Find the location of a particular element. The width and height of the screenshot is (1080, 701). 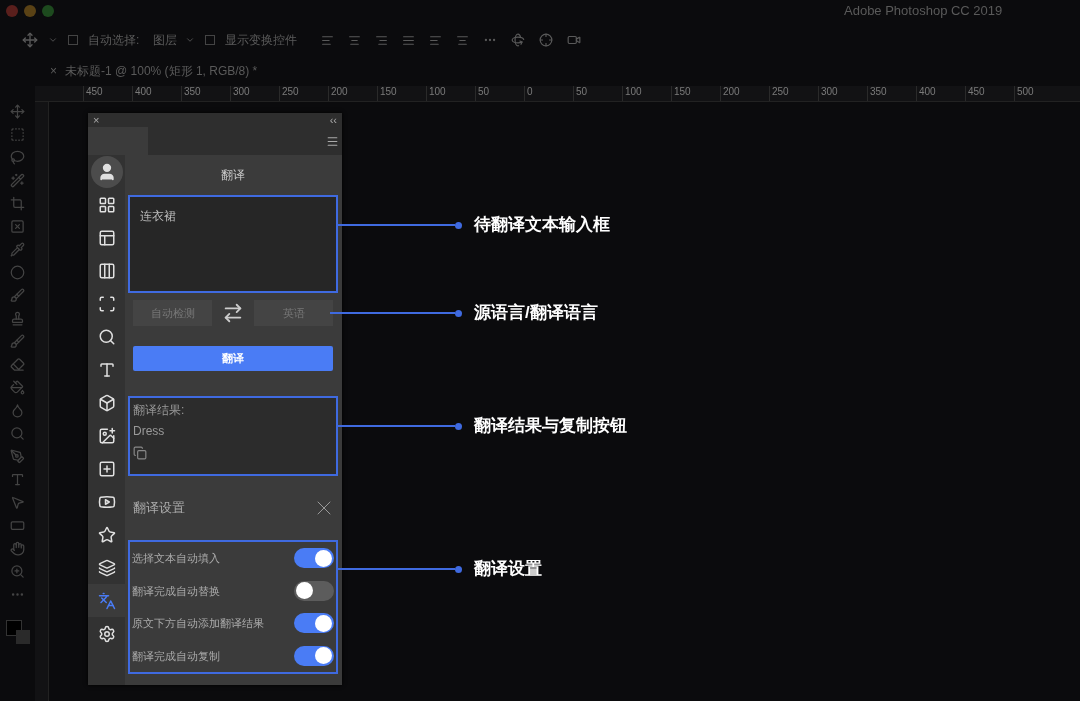

droplet-icon is located at coordinates (17, 410).